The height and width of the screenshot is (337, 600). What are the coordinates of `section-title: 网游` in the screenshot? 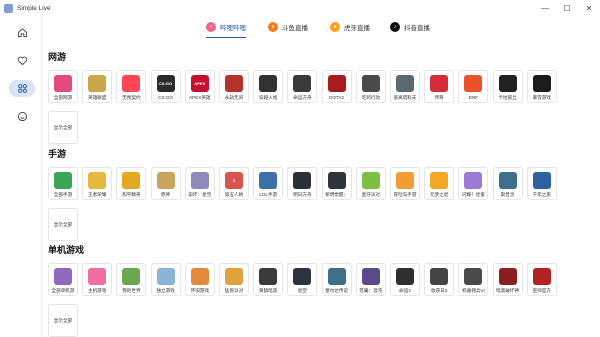 It's located at (57, 57).